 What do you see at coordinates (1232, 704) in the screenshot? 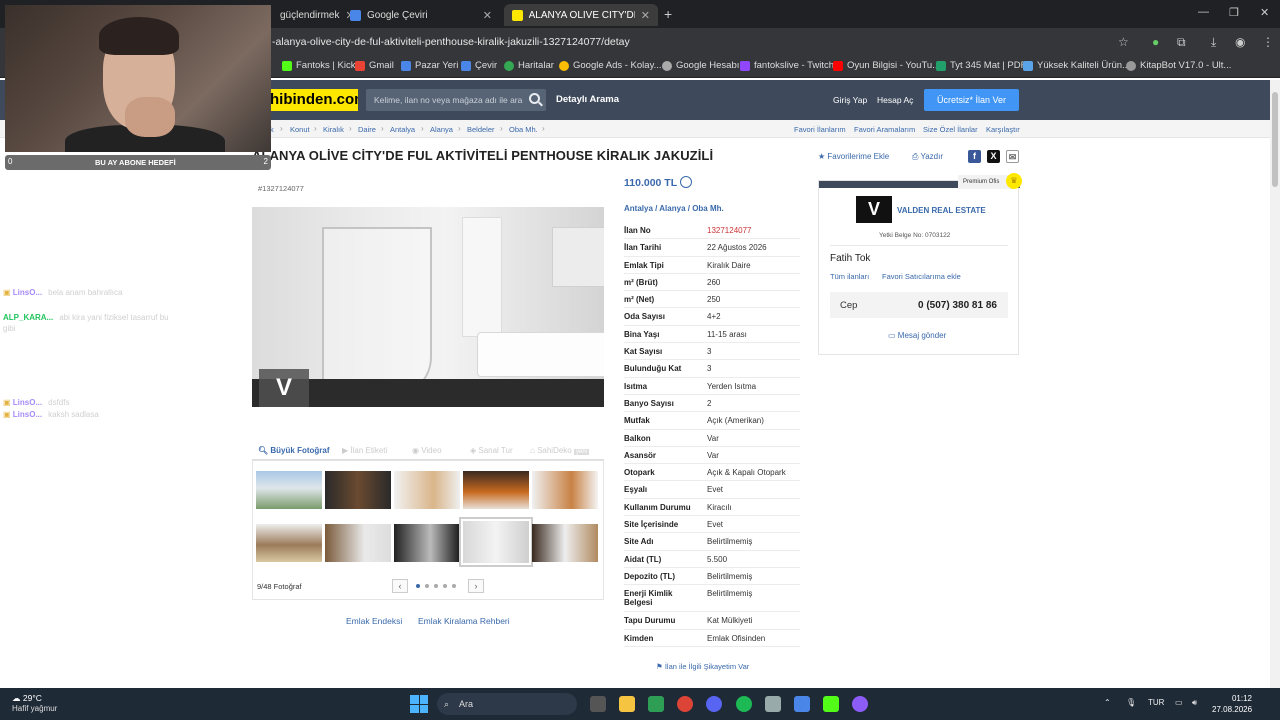
I see `clock: 01:12 27.08.2026` at bounding box center [1232, 704].